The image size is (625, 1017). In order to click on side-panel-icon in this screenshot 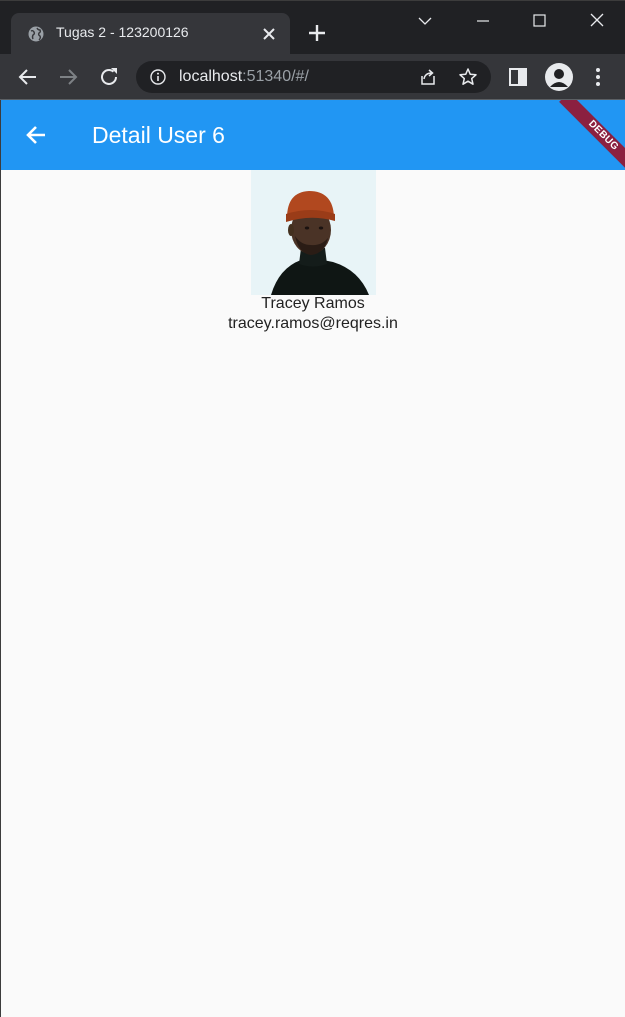, I will do `click(518, 77)`.